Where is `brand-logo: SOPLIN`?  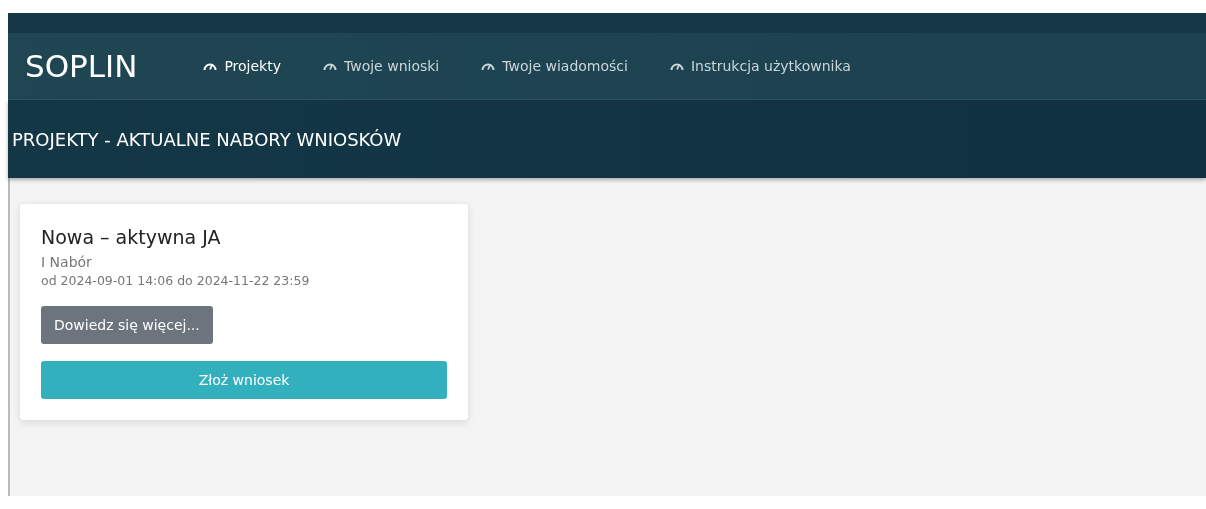 brand-logo: SOPLIN is located at coordinates (81, 66).